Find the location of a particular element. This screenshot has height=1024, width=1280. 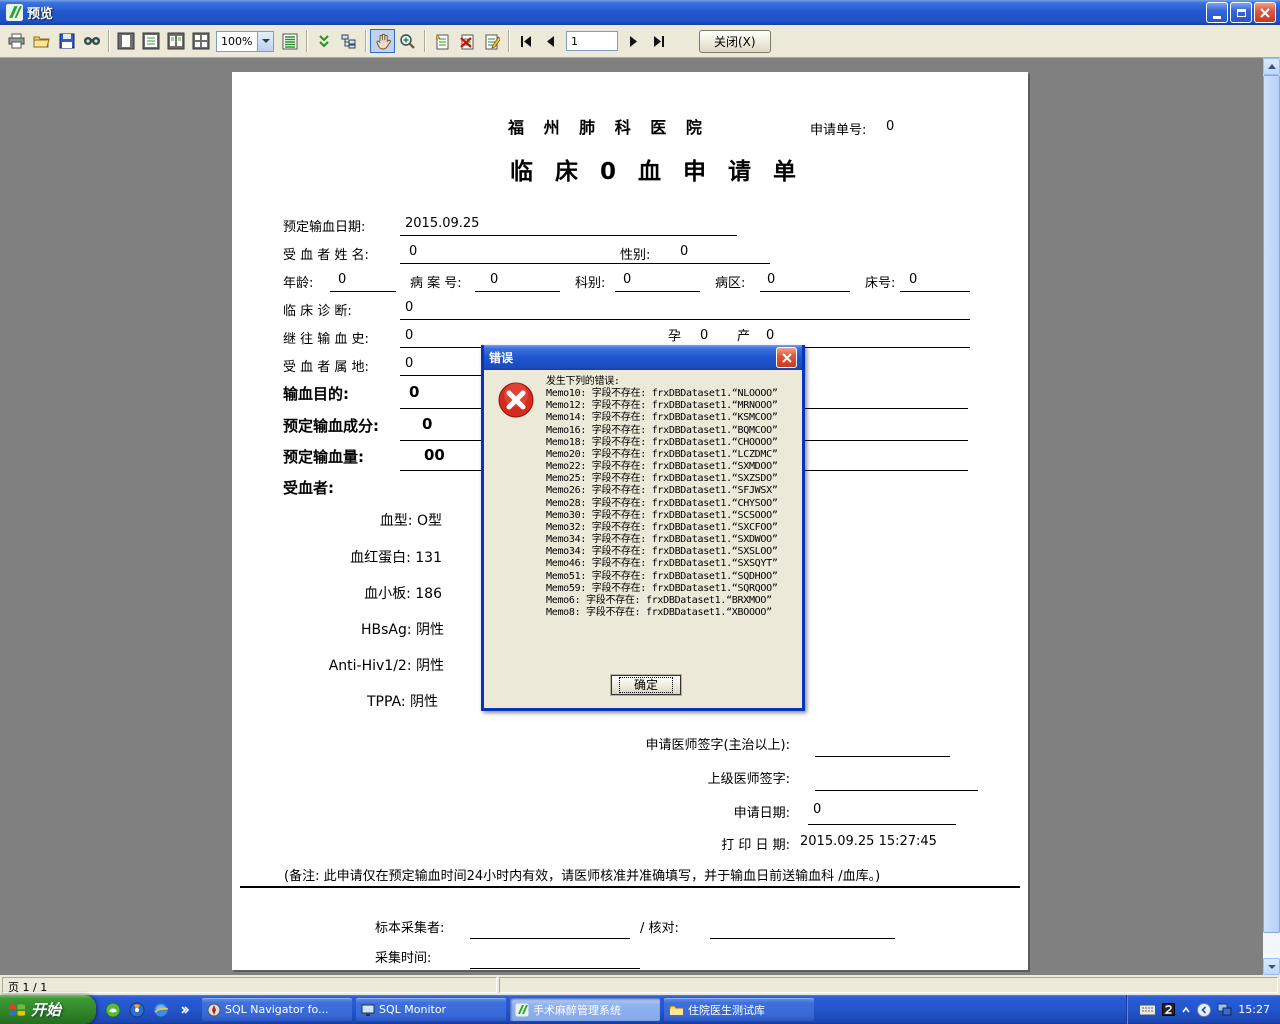

language-bar-icon is located at coordinates (1204, 1009).